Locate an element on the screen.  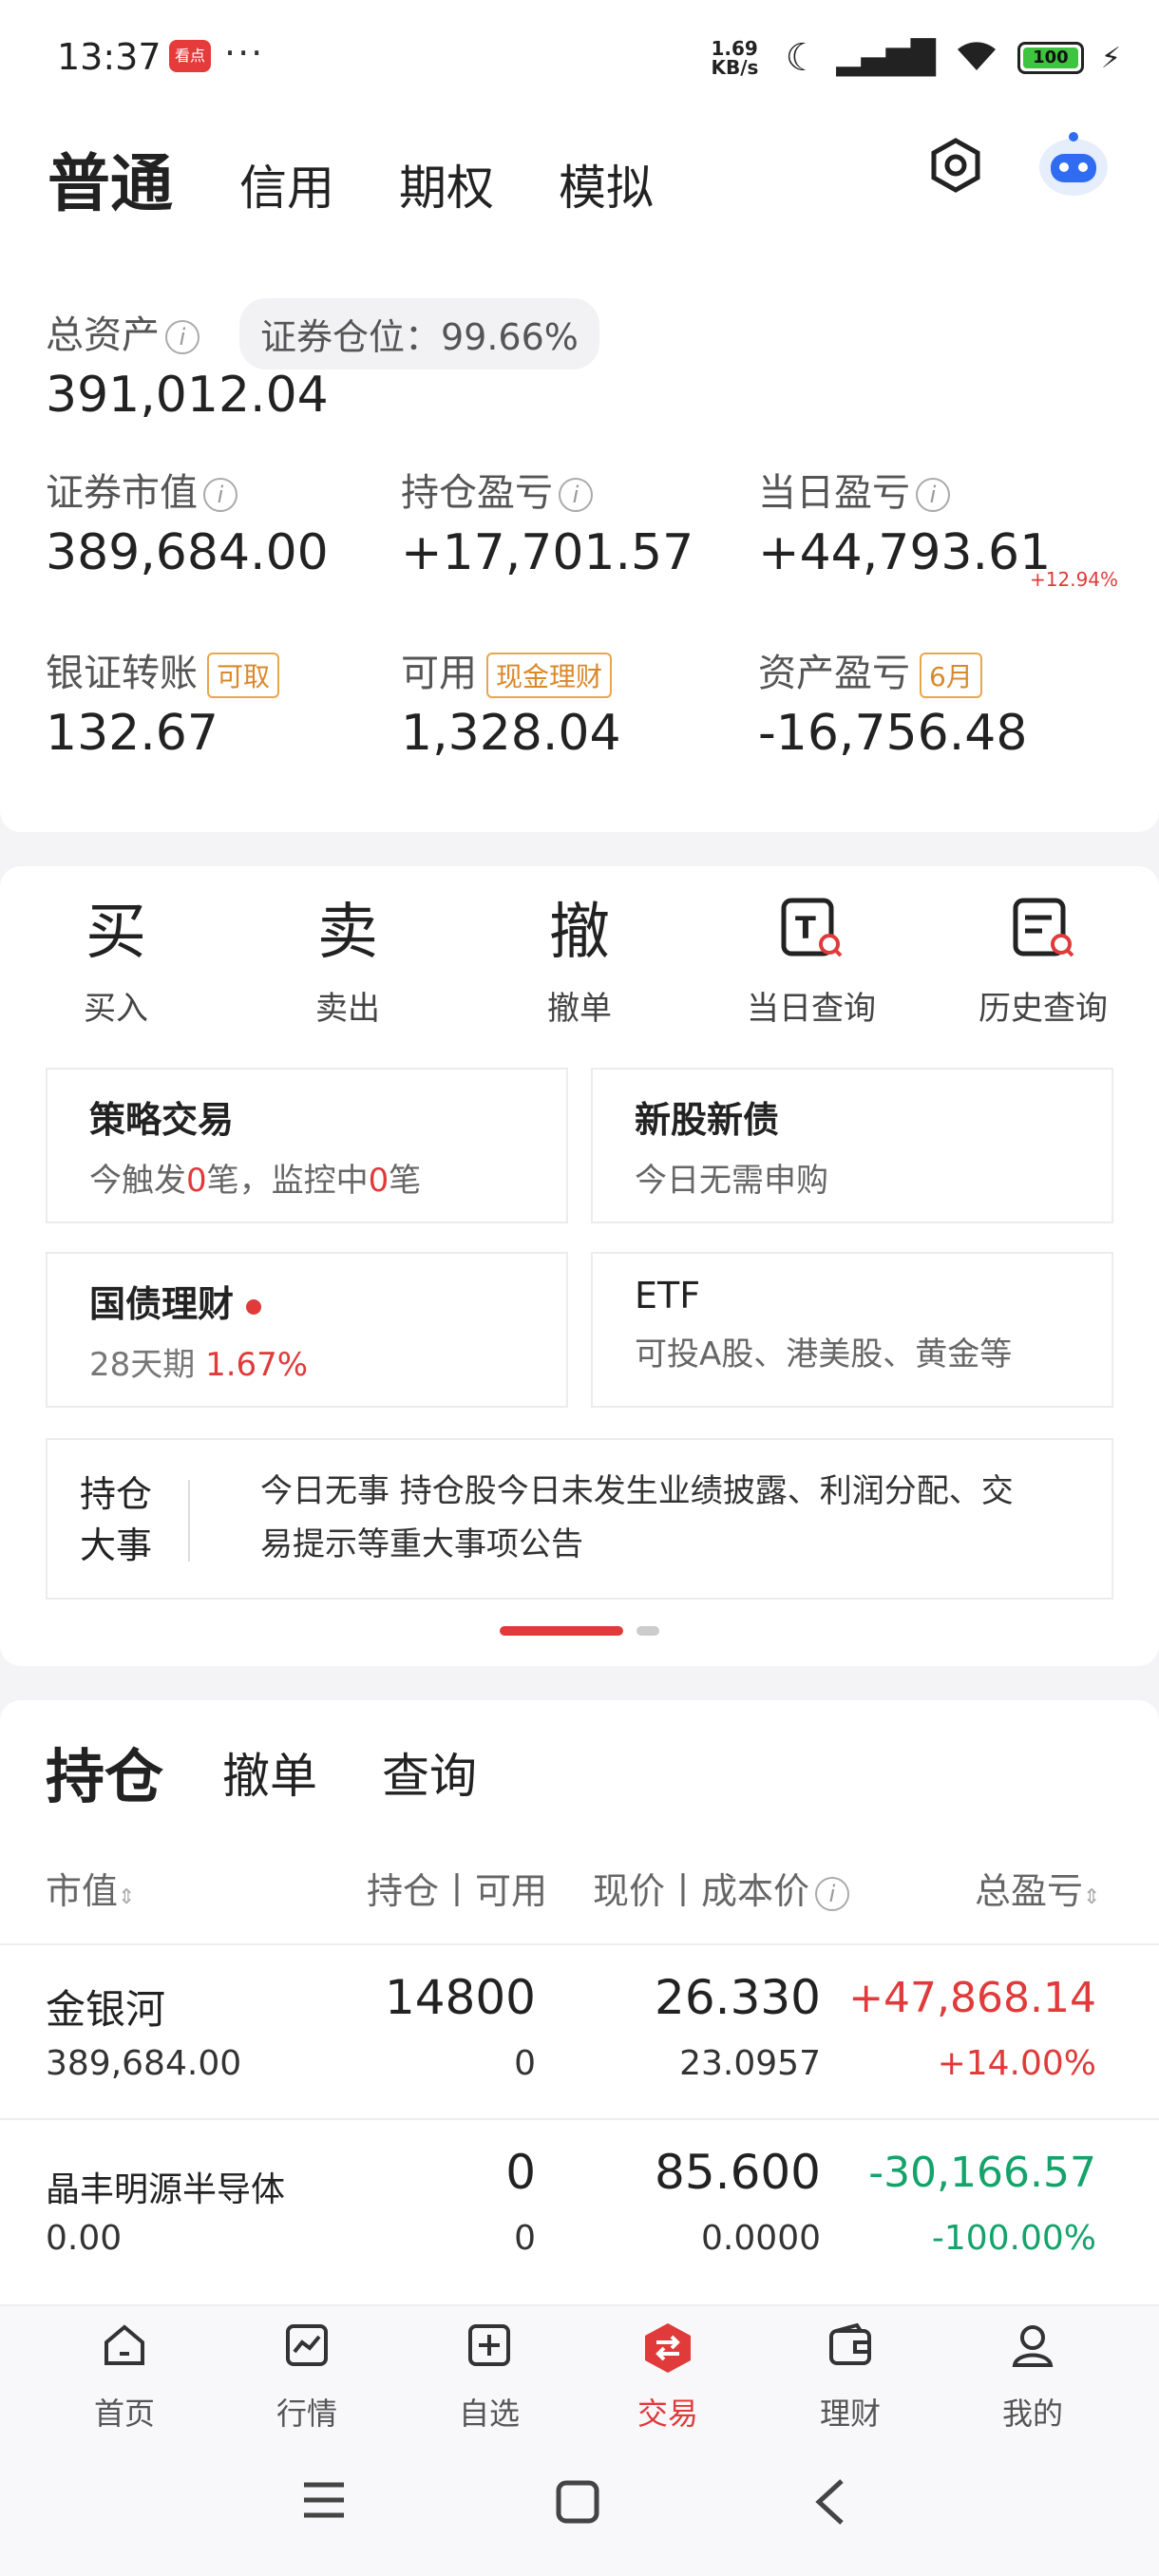
bottom-nav: 首页 行情 自选 交易 理财 我的 is located at coordinates (579, 2372).